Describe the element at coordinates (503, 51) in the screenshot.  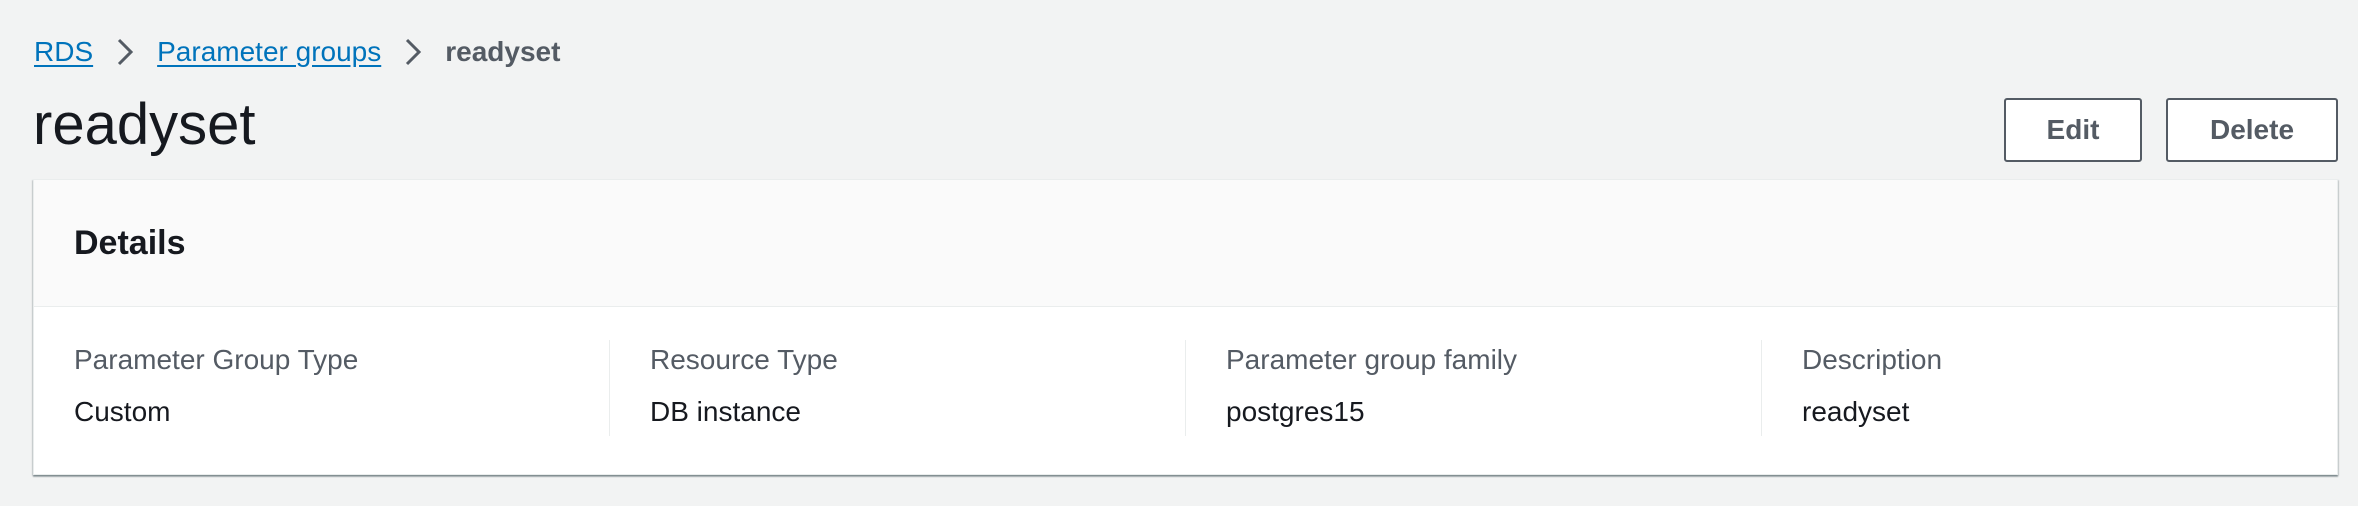
I see `breadcrumb-current: readyset` at that location.